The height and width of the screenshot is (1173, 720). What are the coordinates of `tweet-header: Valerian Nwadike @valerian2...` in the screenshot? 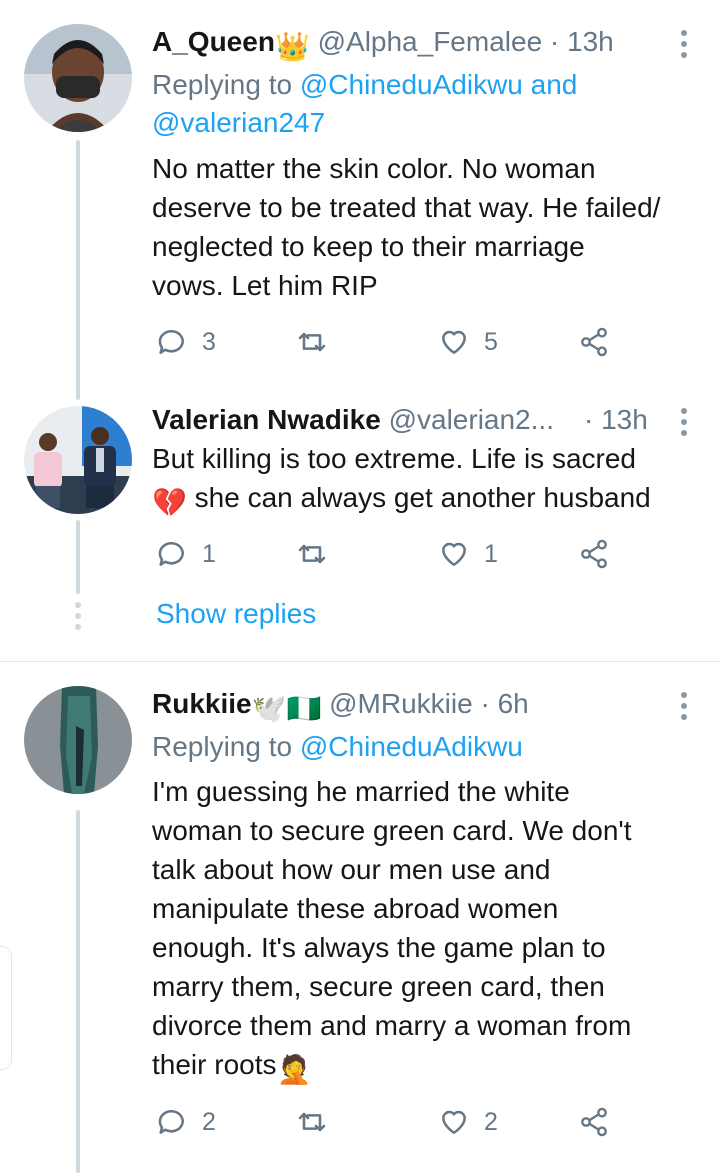 It's located at (391, 420).